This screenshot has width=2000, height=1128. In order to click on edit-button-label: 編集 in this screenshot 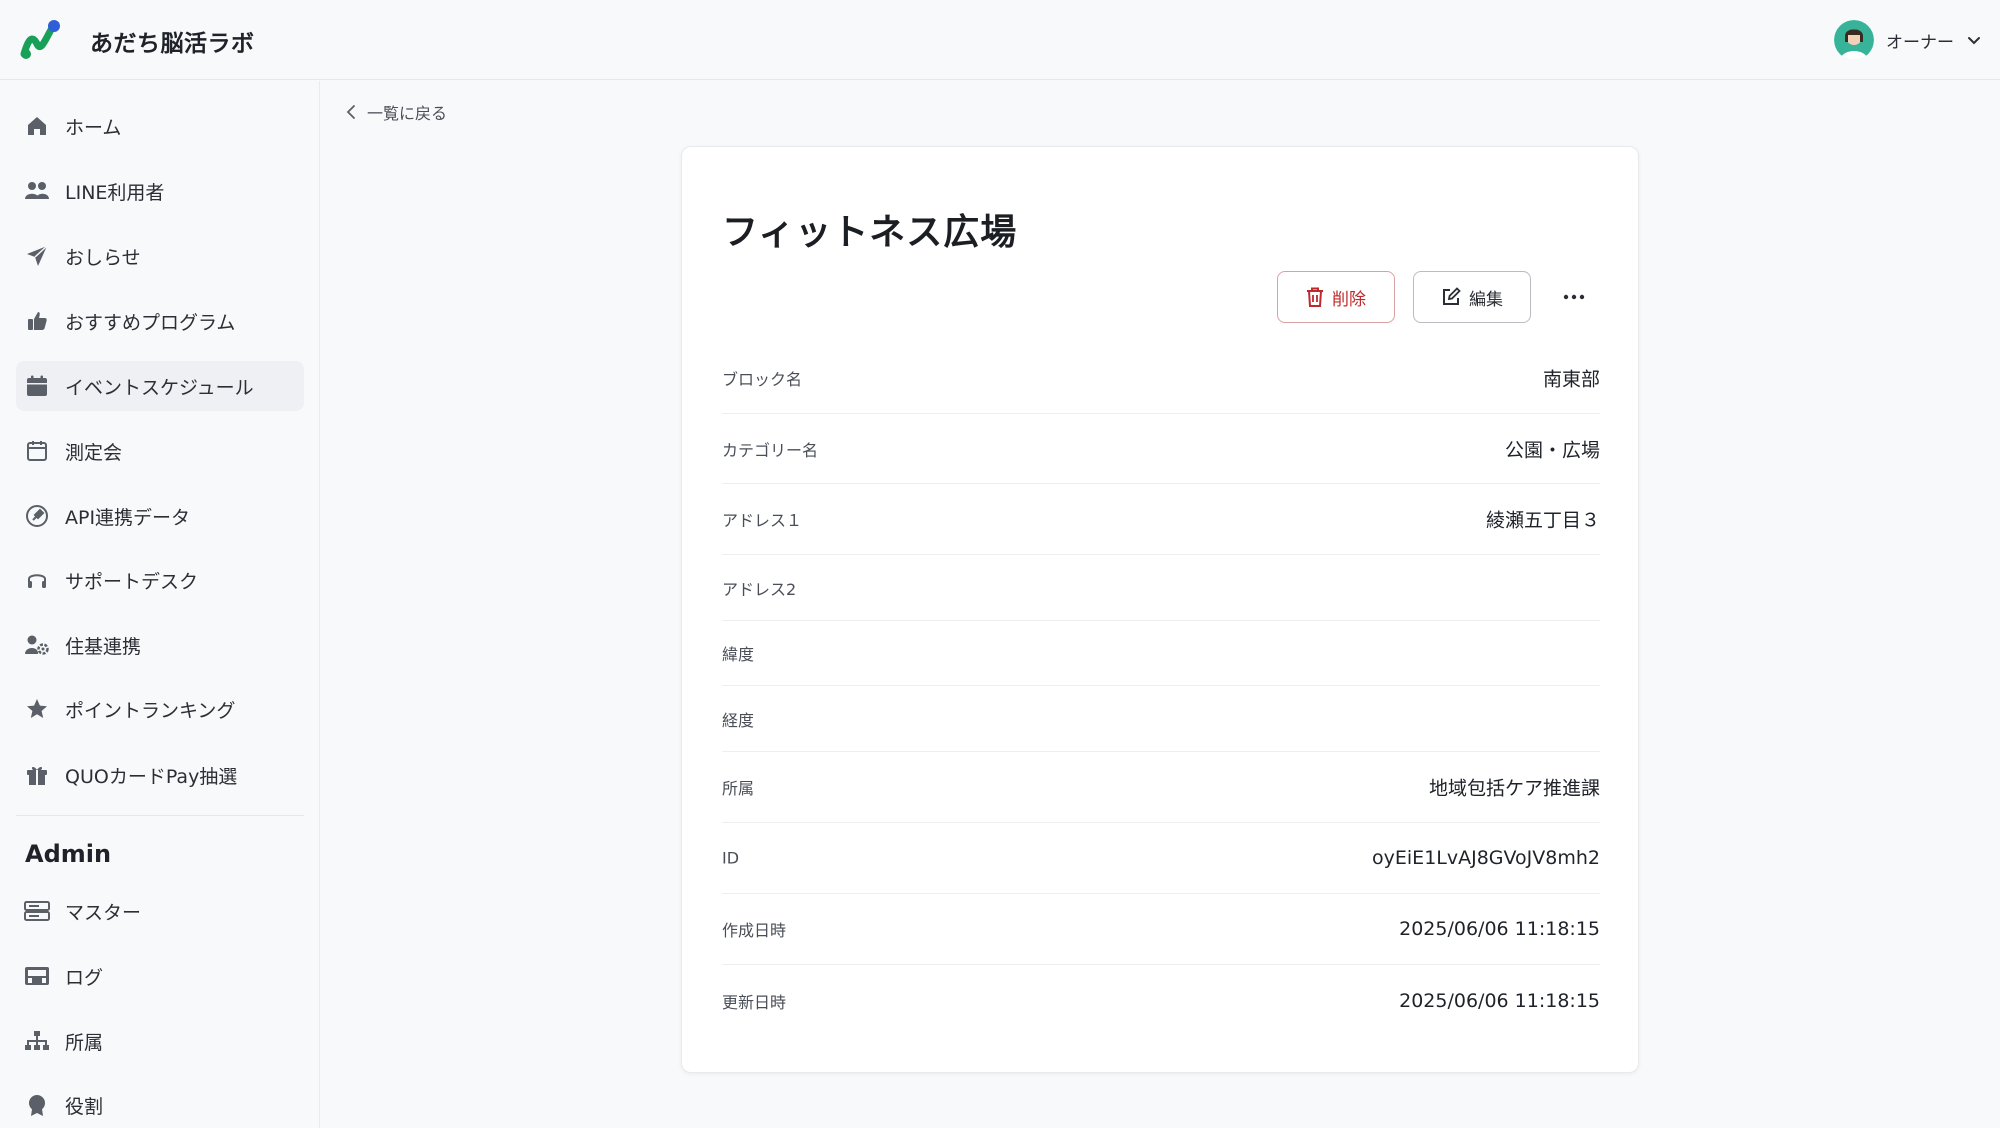, I will do `click(1486, 299)`.